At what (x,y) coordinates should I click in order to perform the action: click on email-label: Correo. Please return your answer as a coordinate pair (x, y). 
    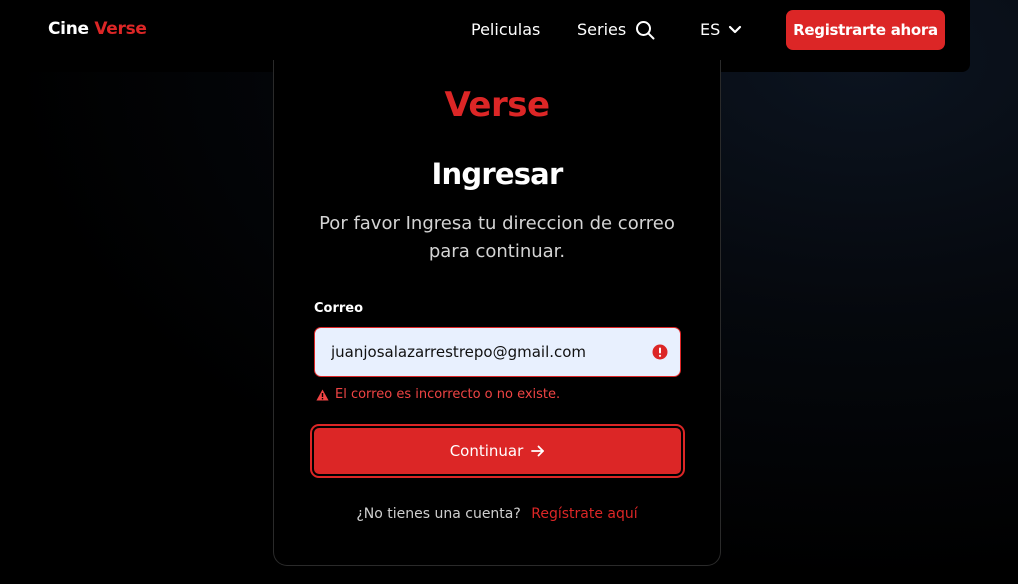
    Looking at the image, I should click on (339, 308).